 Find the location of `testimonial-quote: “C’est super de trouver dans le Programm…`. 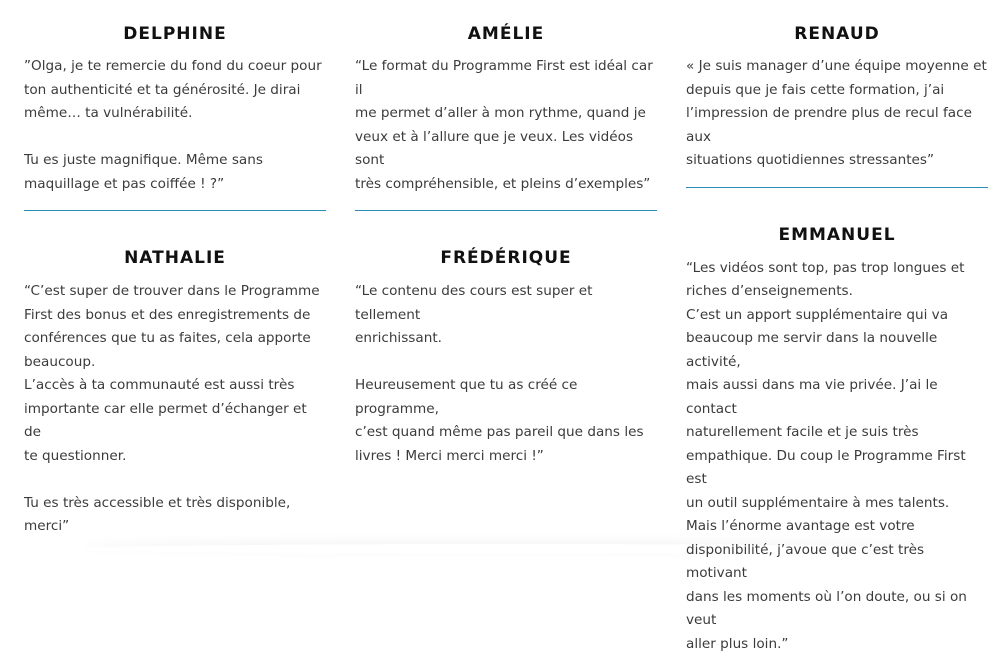

testimonial-quote: “C’est super de trouver dans le Programm… is located at coordinates (175, 409).